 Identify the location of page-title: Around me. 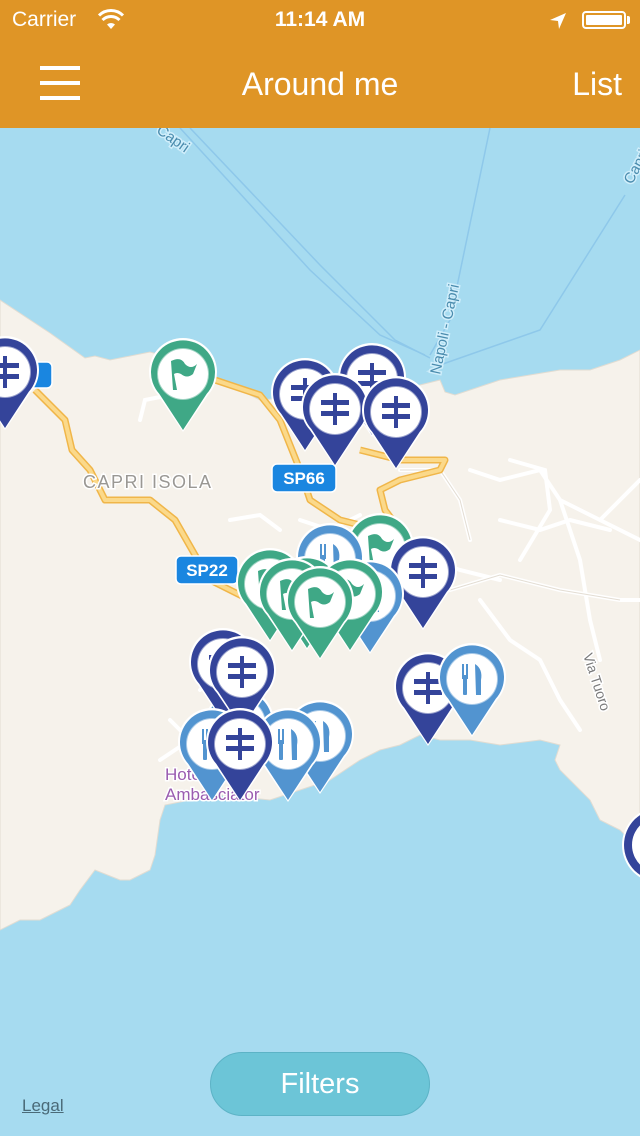
(320, 84).